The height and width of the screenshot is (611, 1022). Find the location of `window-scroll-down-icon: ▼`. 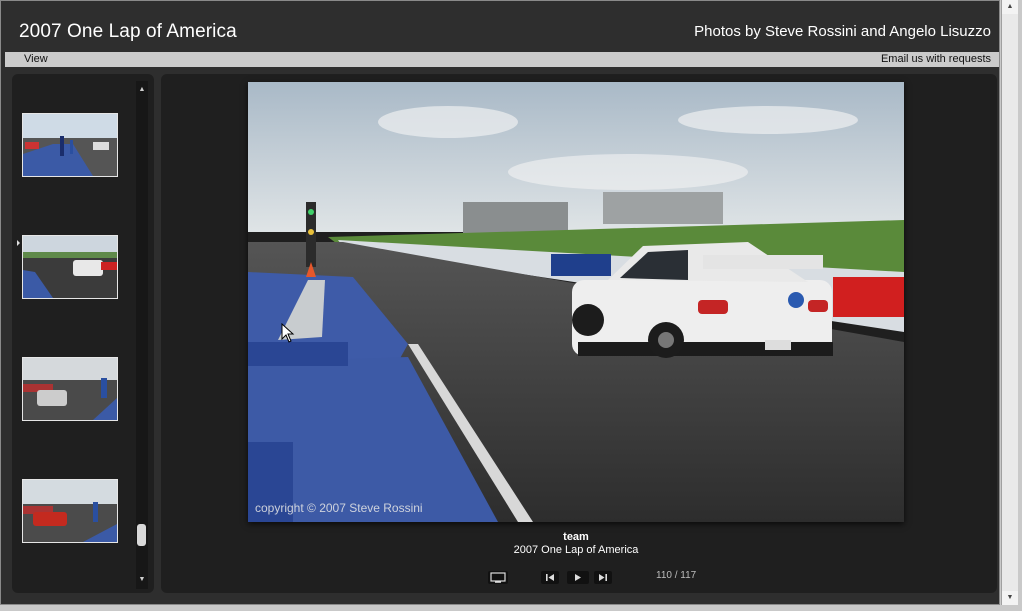

window-scroll-down-icon: ▼ is located at coordinates (1010, 598).